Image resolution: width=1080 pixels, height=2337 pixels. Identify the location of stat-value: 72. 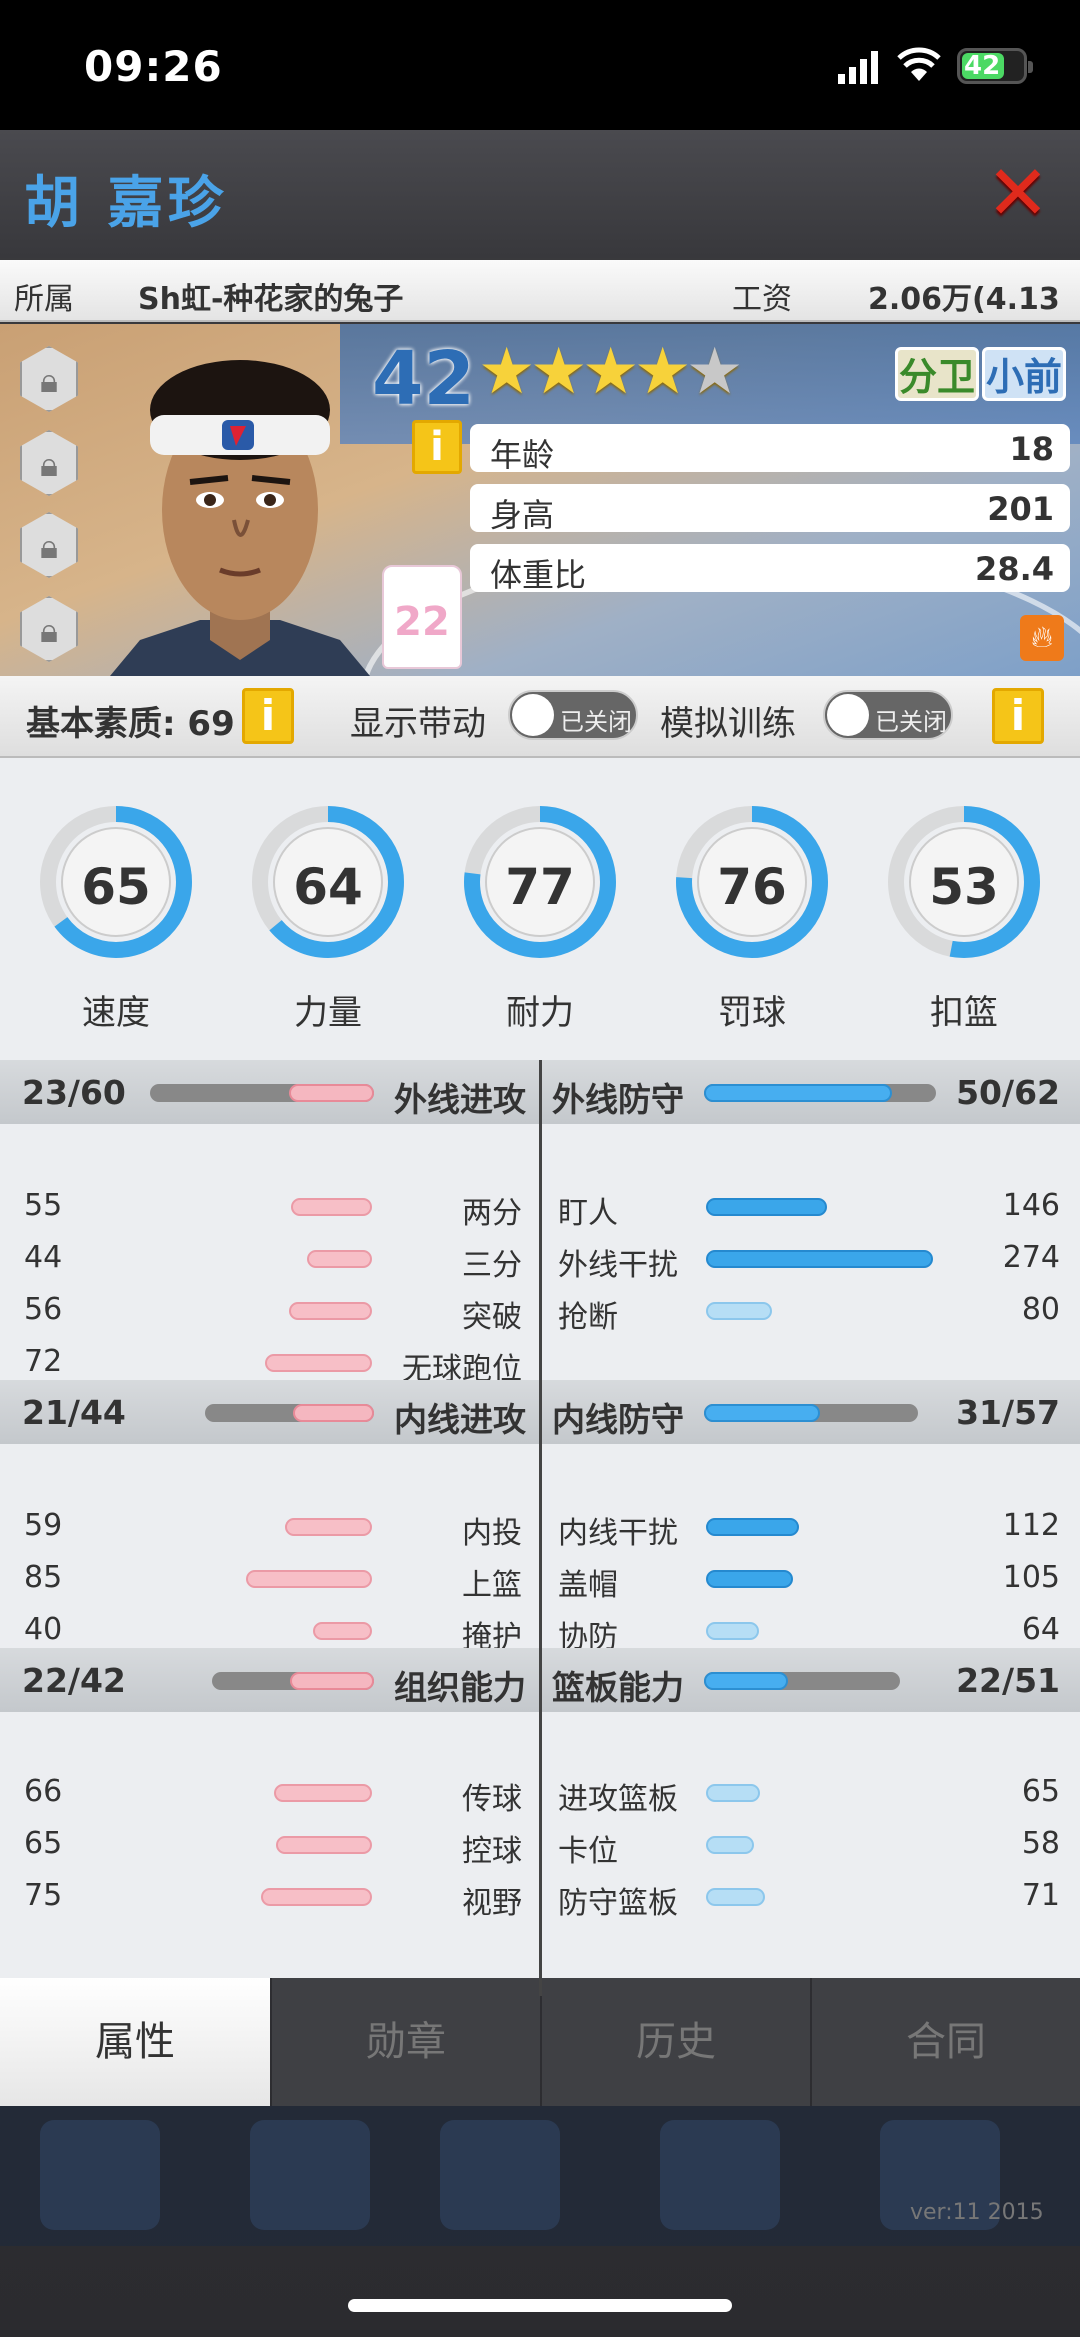
(43, 1361).